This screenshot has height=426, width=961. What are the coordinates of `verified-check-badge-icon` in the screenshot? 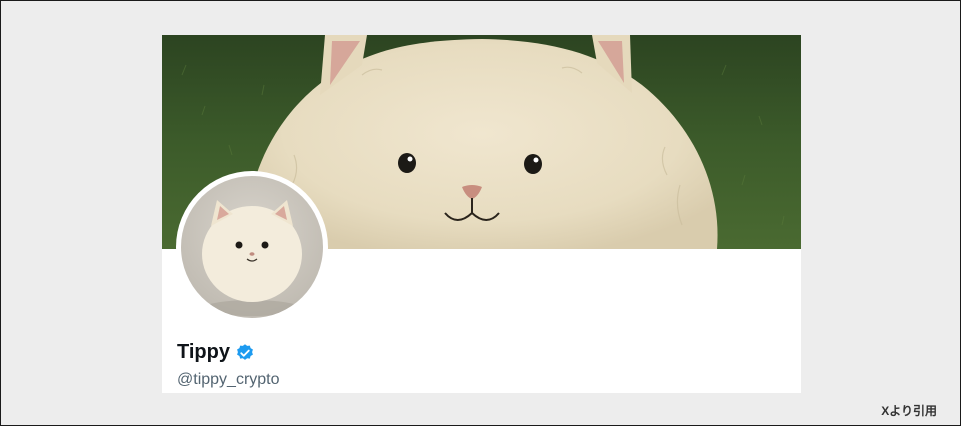 It's located at (245, 353).